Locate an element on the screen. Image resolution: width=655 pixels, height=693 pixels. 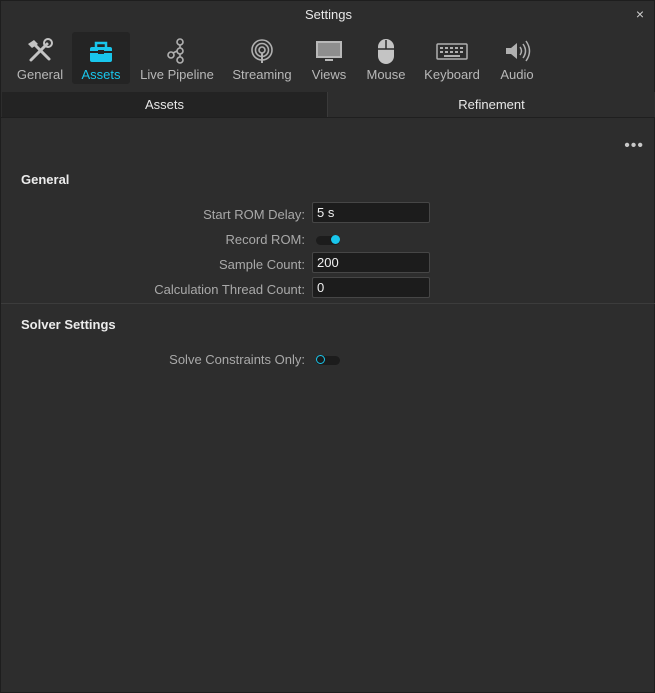
toolbar-item-live-pipeline: Live Pipeline is located at coordinates (177, 58).